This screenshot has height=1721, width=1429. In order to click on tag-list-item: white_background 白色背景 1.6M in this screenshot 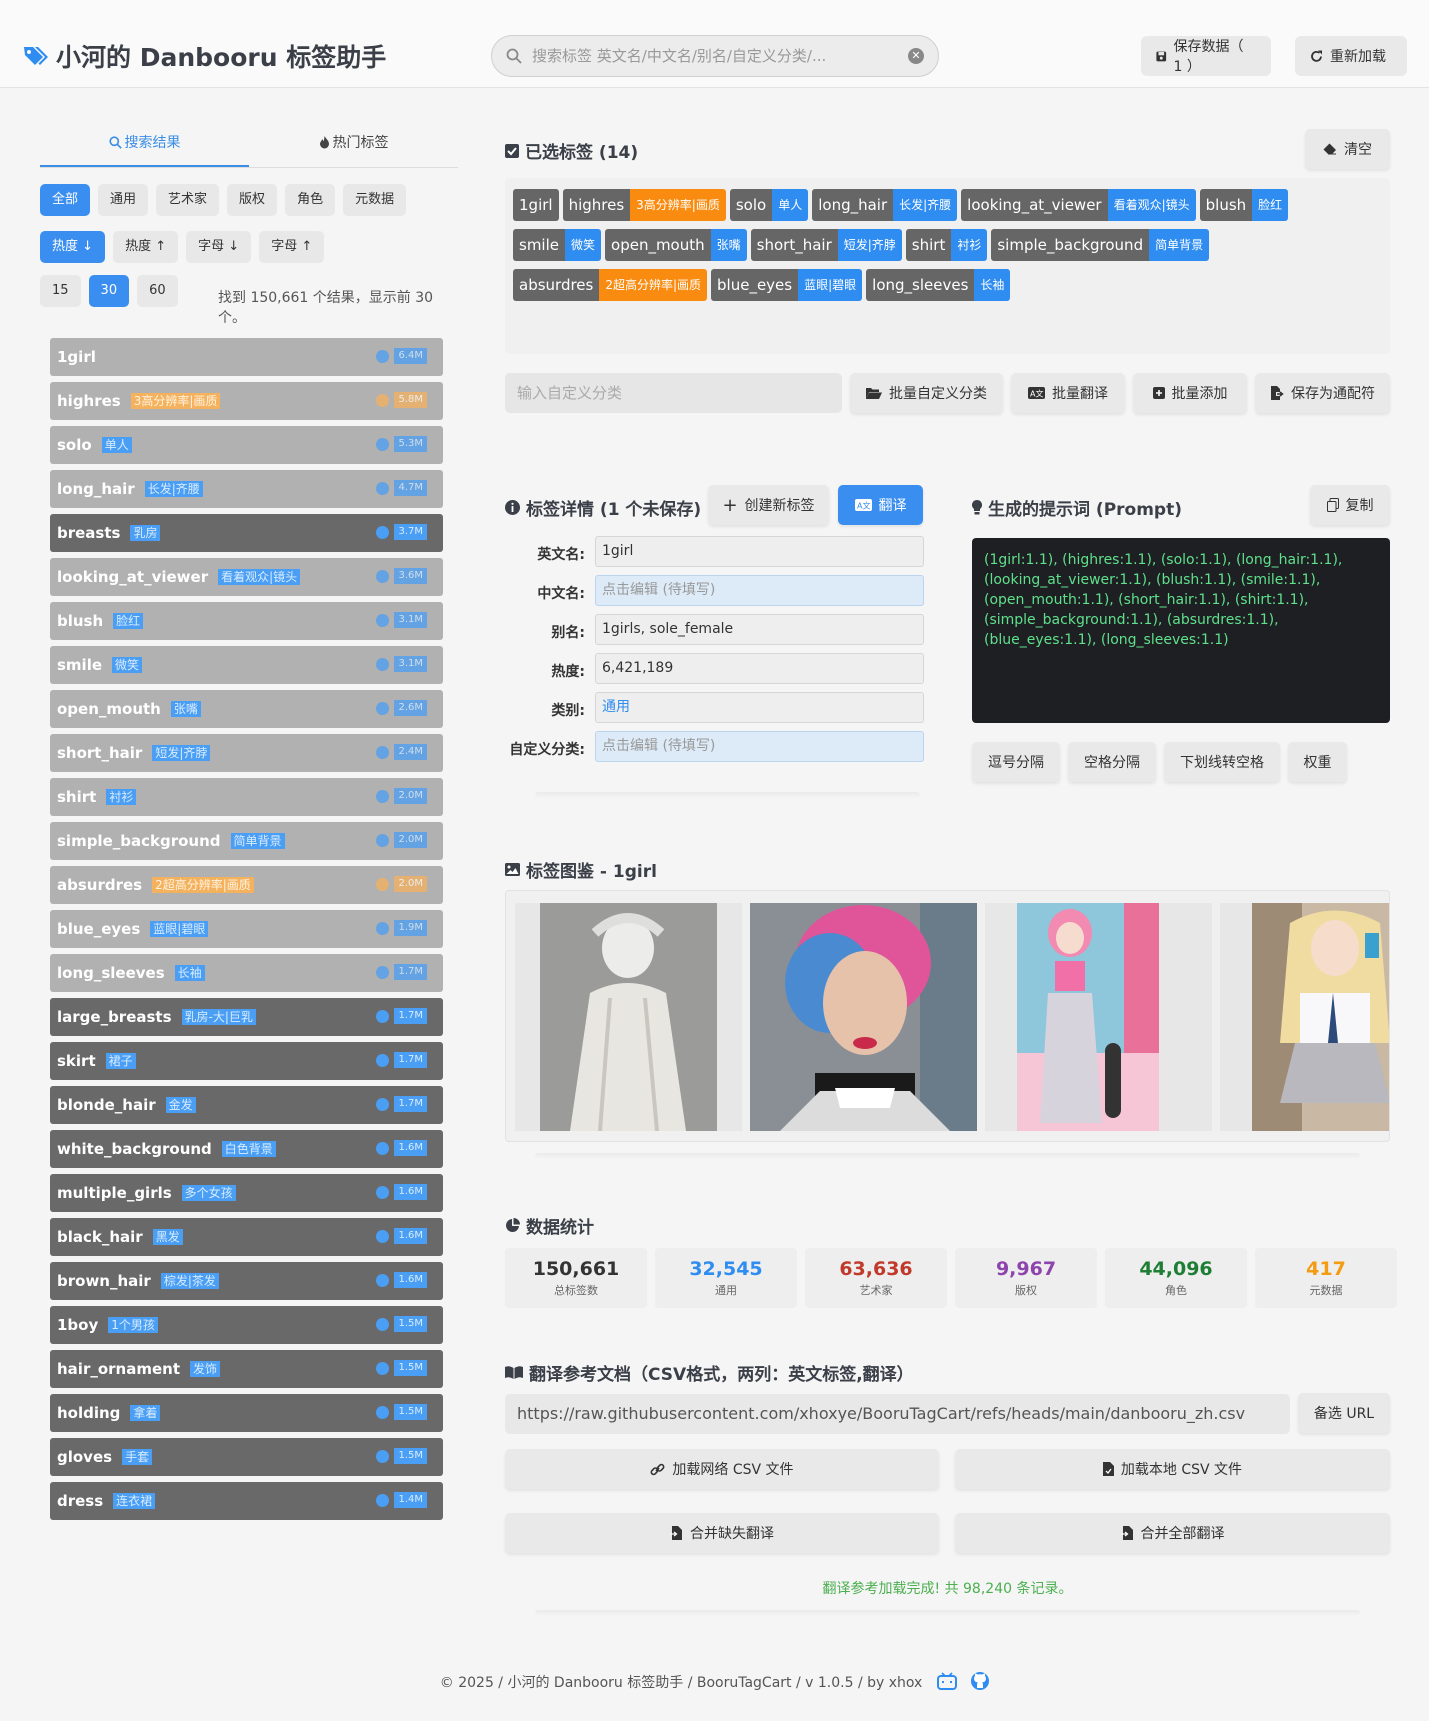, I will do `click(246, 1149)`.